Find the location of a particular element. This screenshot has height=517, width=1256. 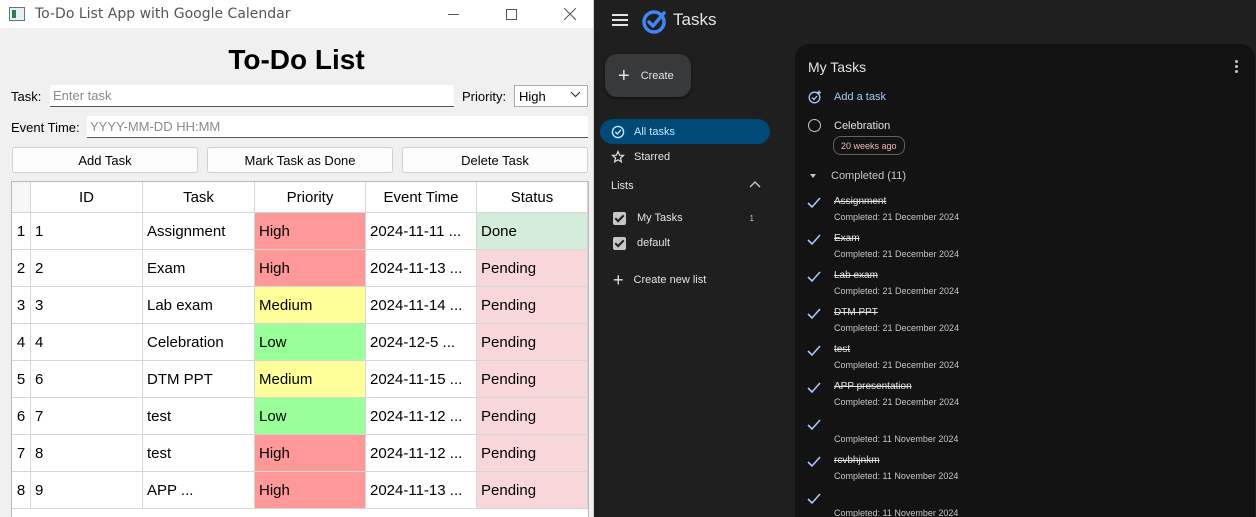

row-number: 1 is located at coordinates (21, 231).